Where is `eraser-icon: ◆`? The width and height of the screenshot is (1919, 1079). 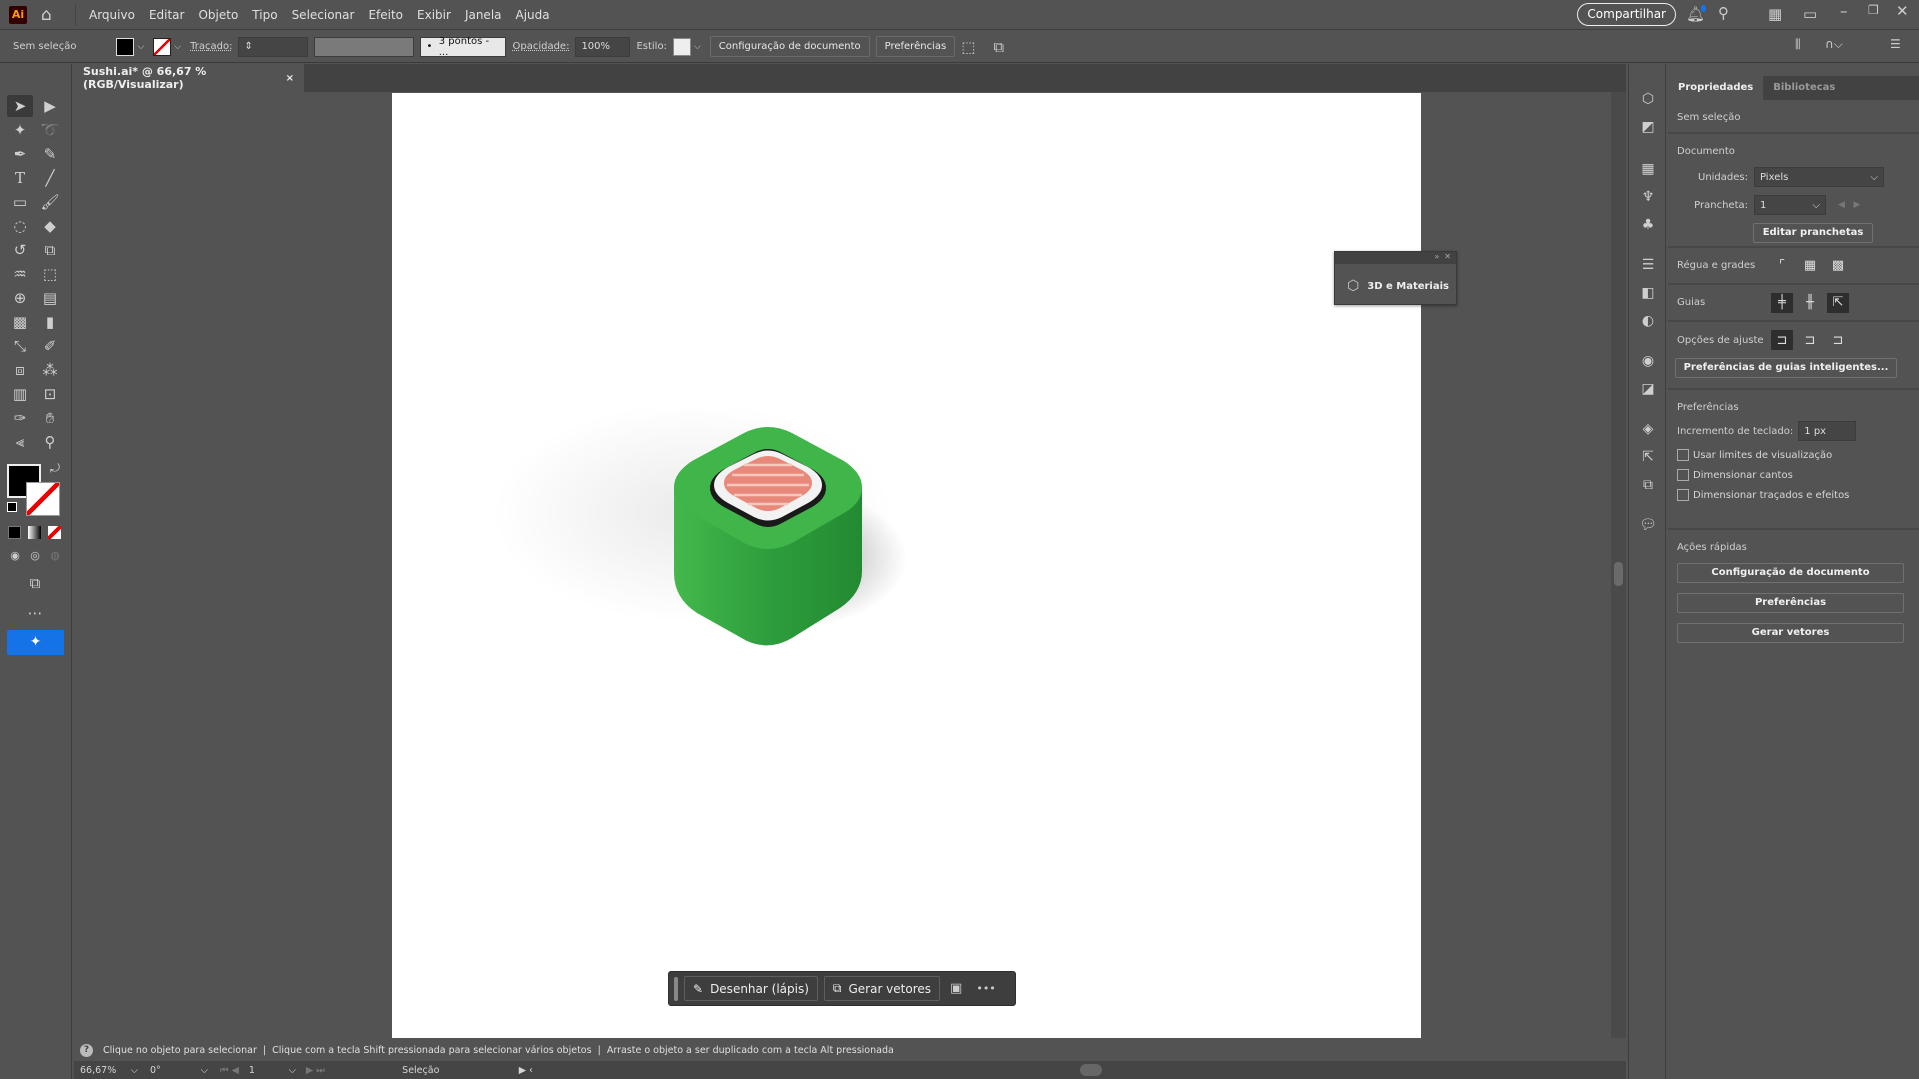
eraser-icon: ◆ is located at coordinates (50, 226).